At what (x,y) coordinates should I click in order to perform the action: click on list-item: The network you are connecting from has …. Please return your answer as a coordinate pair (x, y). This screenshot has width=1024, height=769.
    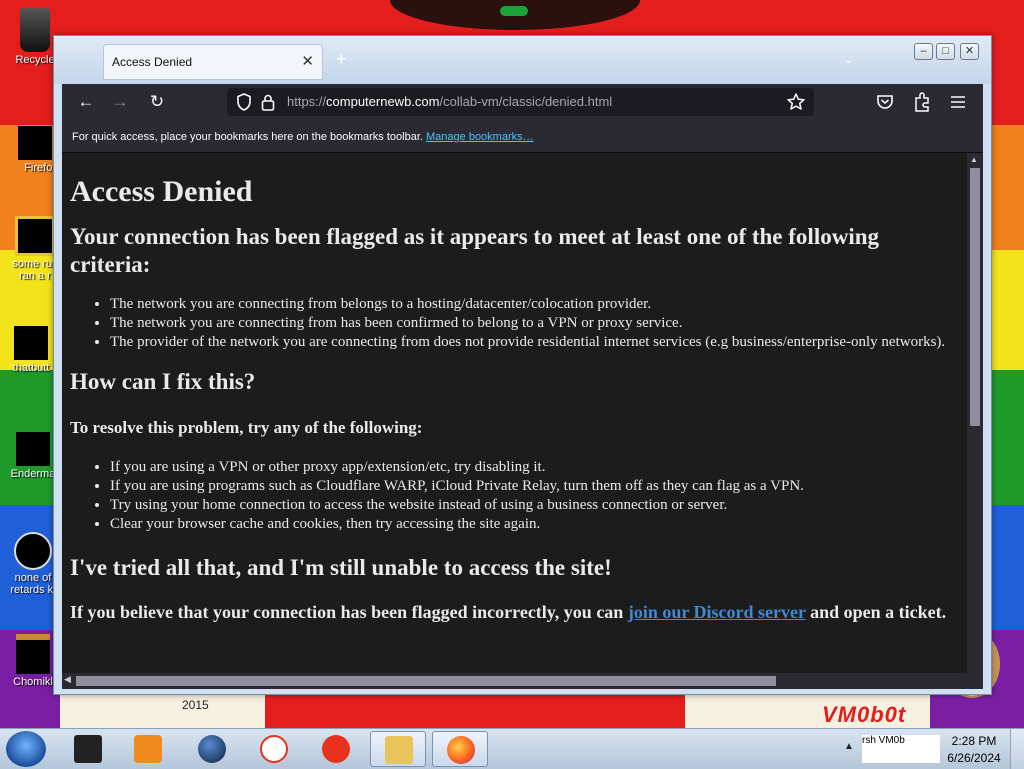
    Looking at the image, I should click on (530, 323).